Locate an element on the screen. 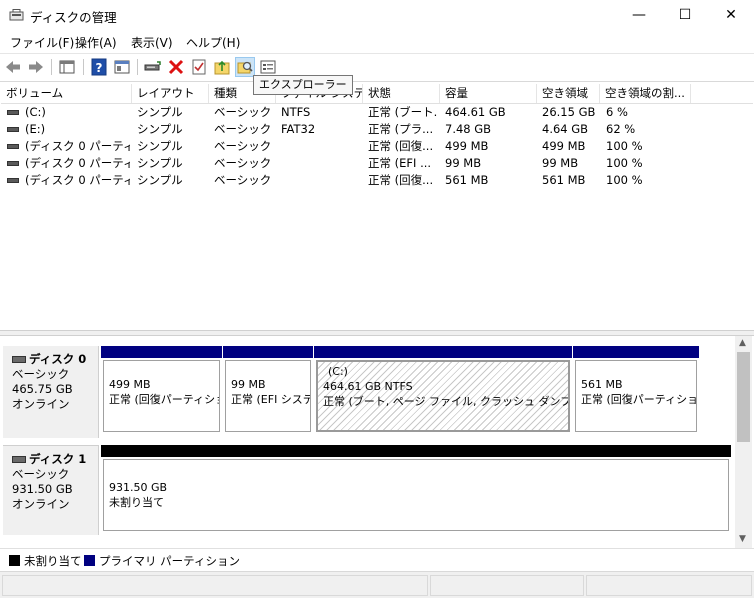 Image resolution: width=754 pixels, height=598 pixels. disk-0-label: ディスク 0 ベーシック 465.75 GB オンライン is located at coordinates (51, 392).